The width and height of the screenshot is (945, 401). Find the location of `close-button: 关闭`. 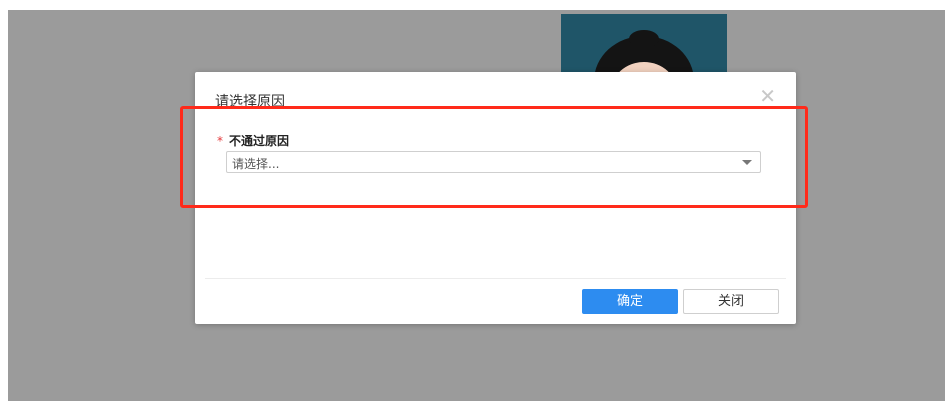

close-button: 关闭 is located at coordinates (731, 301).